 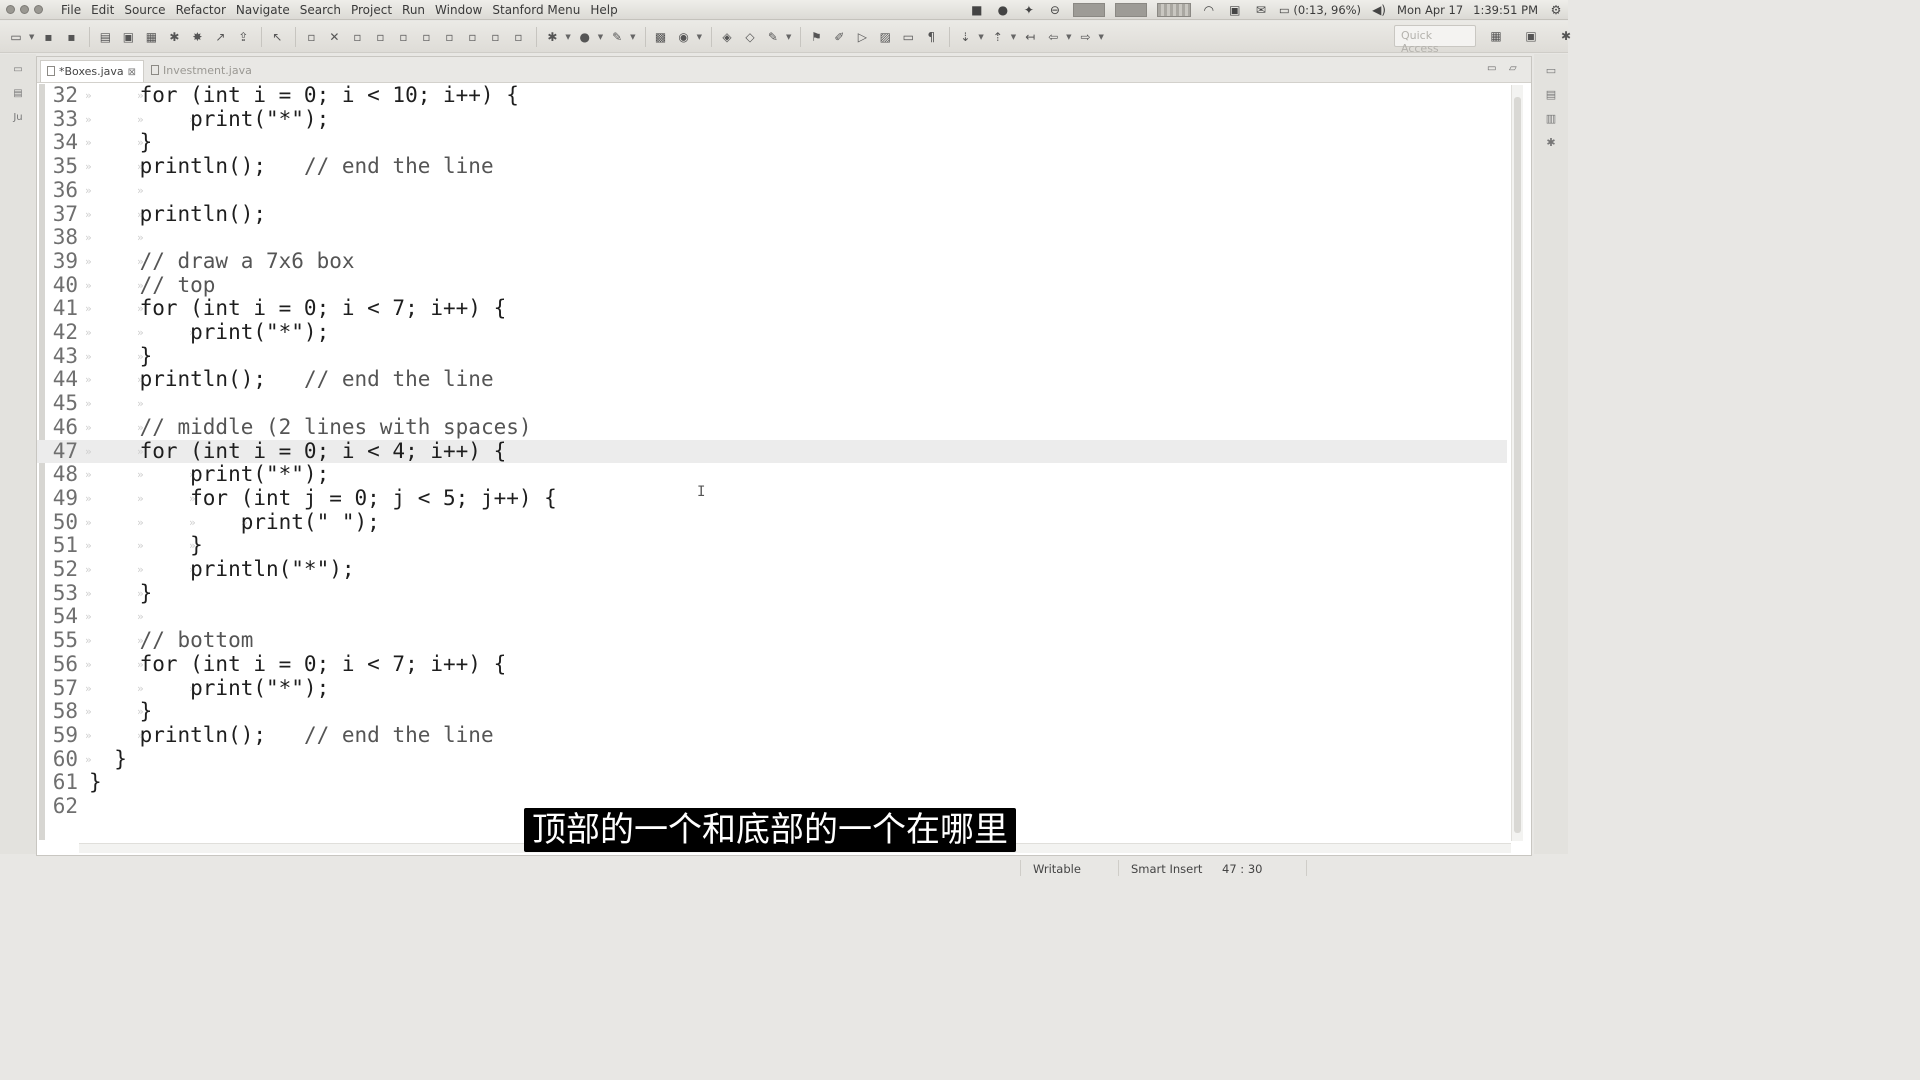 What do you see at coordinates (1030, 37) in the screenshot?
I see `last-edit-icon: ↤` at bounding box center [1030, 37].